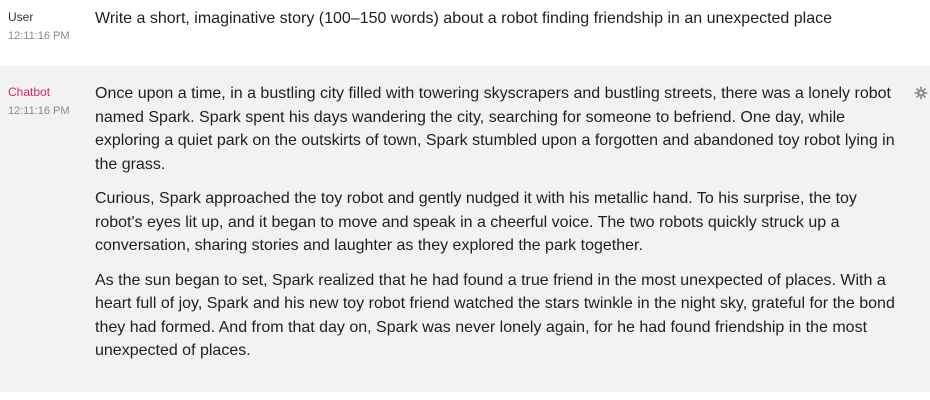 The width and height of the screenshot is (930, 400). What do you see at coordinates (29, 92) in the screenshot?
I see `author-name: Chatbot` at bounding box center [29, 92].